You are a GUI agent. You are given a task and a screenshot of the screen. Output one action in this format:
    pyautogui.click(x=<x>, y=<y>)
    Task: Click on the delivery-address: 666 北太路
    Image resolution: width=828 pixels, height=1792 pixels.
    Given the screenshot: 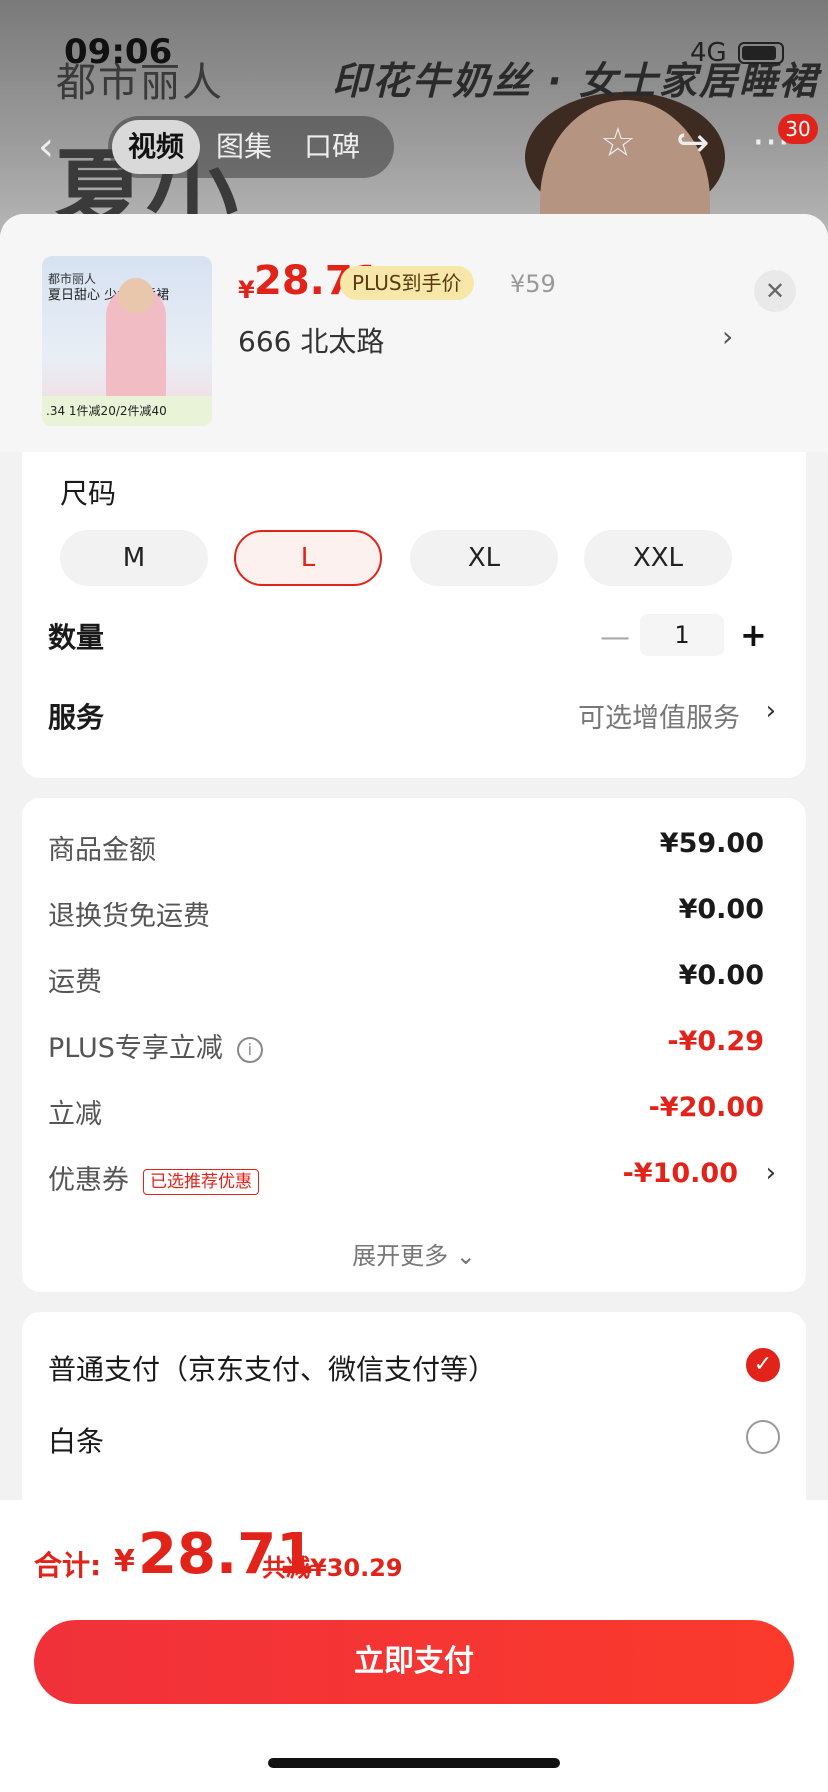 What is the action you would take?
    pyautogui.click(x=311, y=340)
    